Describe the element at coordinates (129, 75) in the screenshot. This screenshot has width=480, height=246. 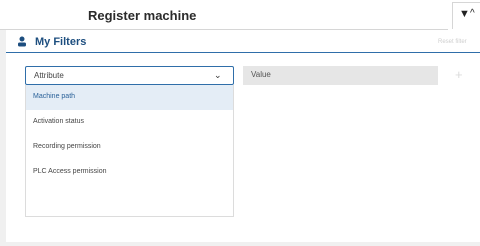
I see `attribute-select: Attribute ⌄` at that location.